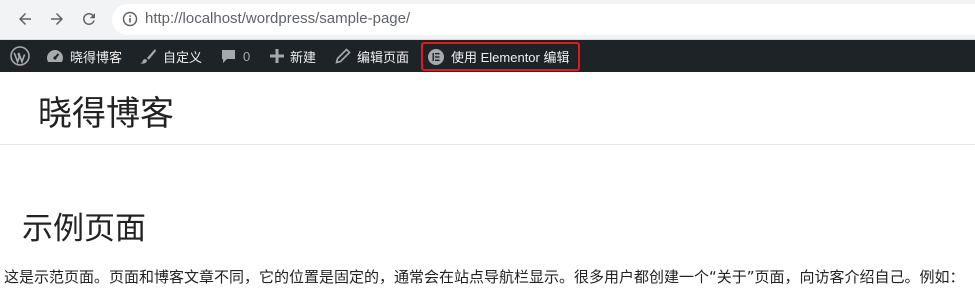 The height and width of the screenshot is (299, 975). I want to click on plus-icon, so click(277, 56).